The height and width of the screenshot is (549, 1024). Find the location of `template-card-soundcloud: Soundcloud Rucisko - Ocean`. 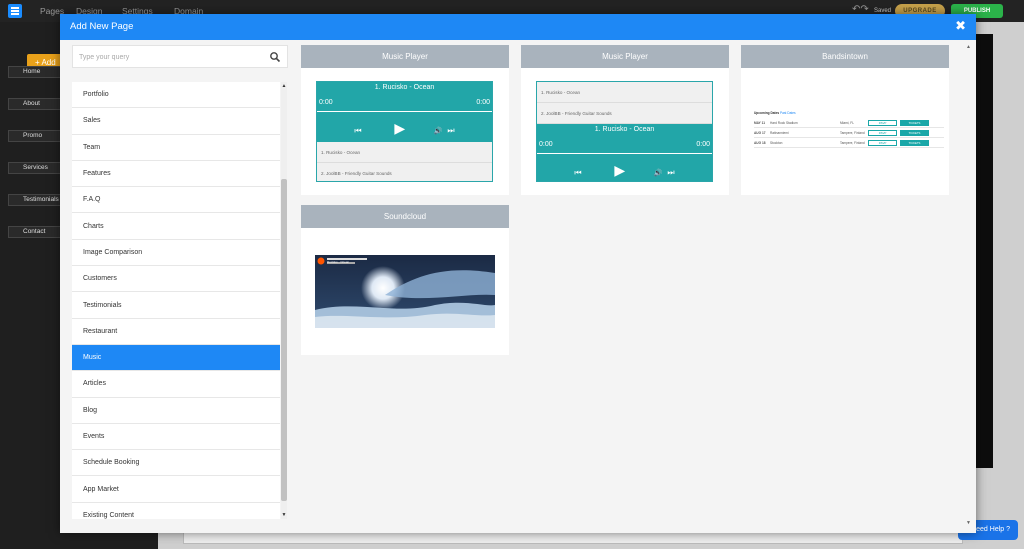

template-card-soundcloud: Soundcloud Rucisko - Ocean is located at coordinates (405, 280).